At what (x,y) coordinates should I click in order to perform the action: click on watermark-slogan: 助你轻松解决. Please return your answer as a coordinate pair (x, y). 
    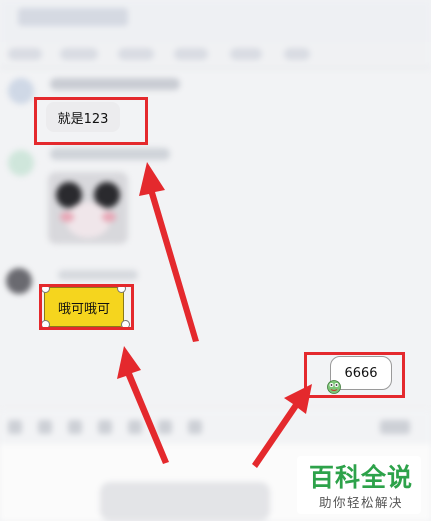
    Looking at the image, I should click on (360, 502).